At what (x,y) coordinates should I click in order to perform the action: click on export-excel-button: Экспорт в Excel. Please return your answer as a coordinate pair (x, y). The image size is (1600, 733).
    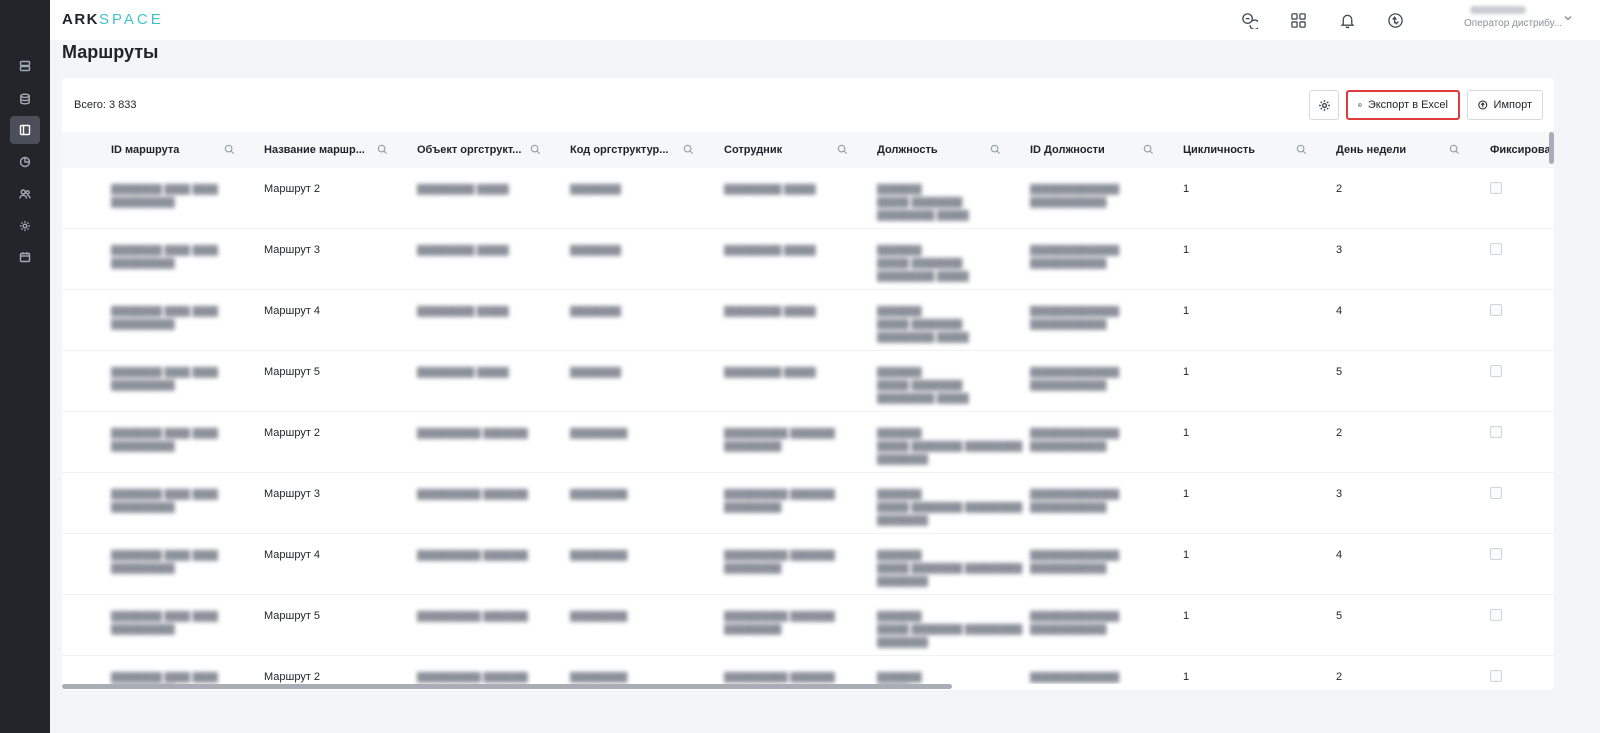
    Looking at the image, I should click on (1403, 105).